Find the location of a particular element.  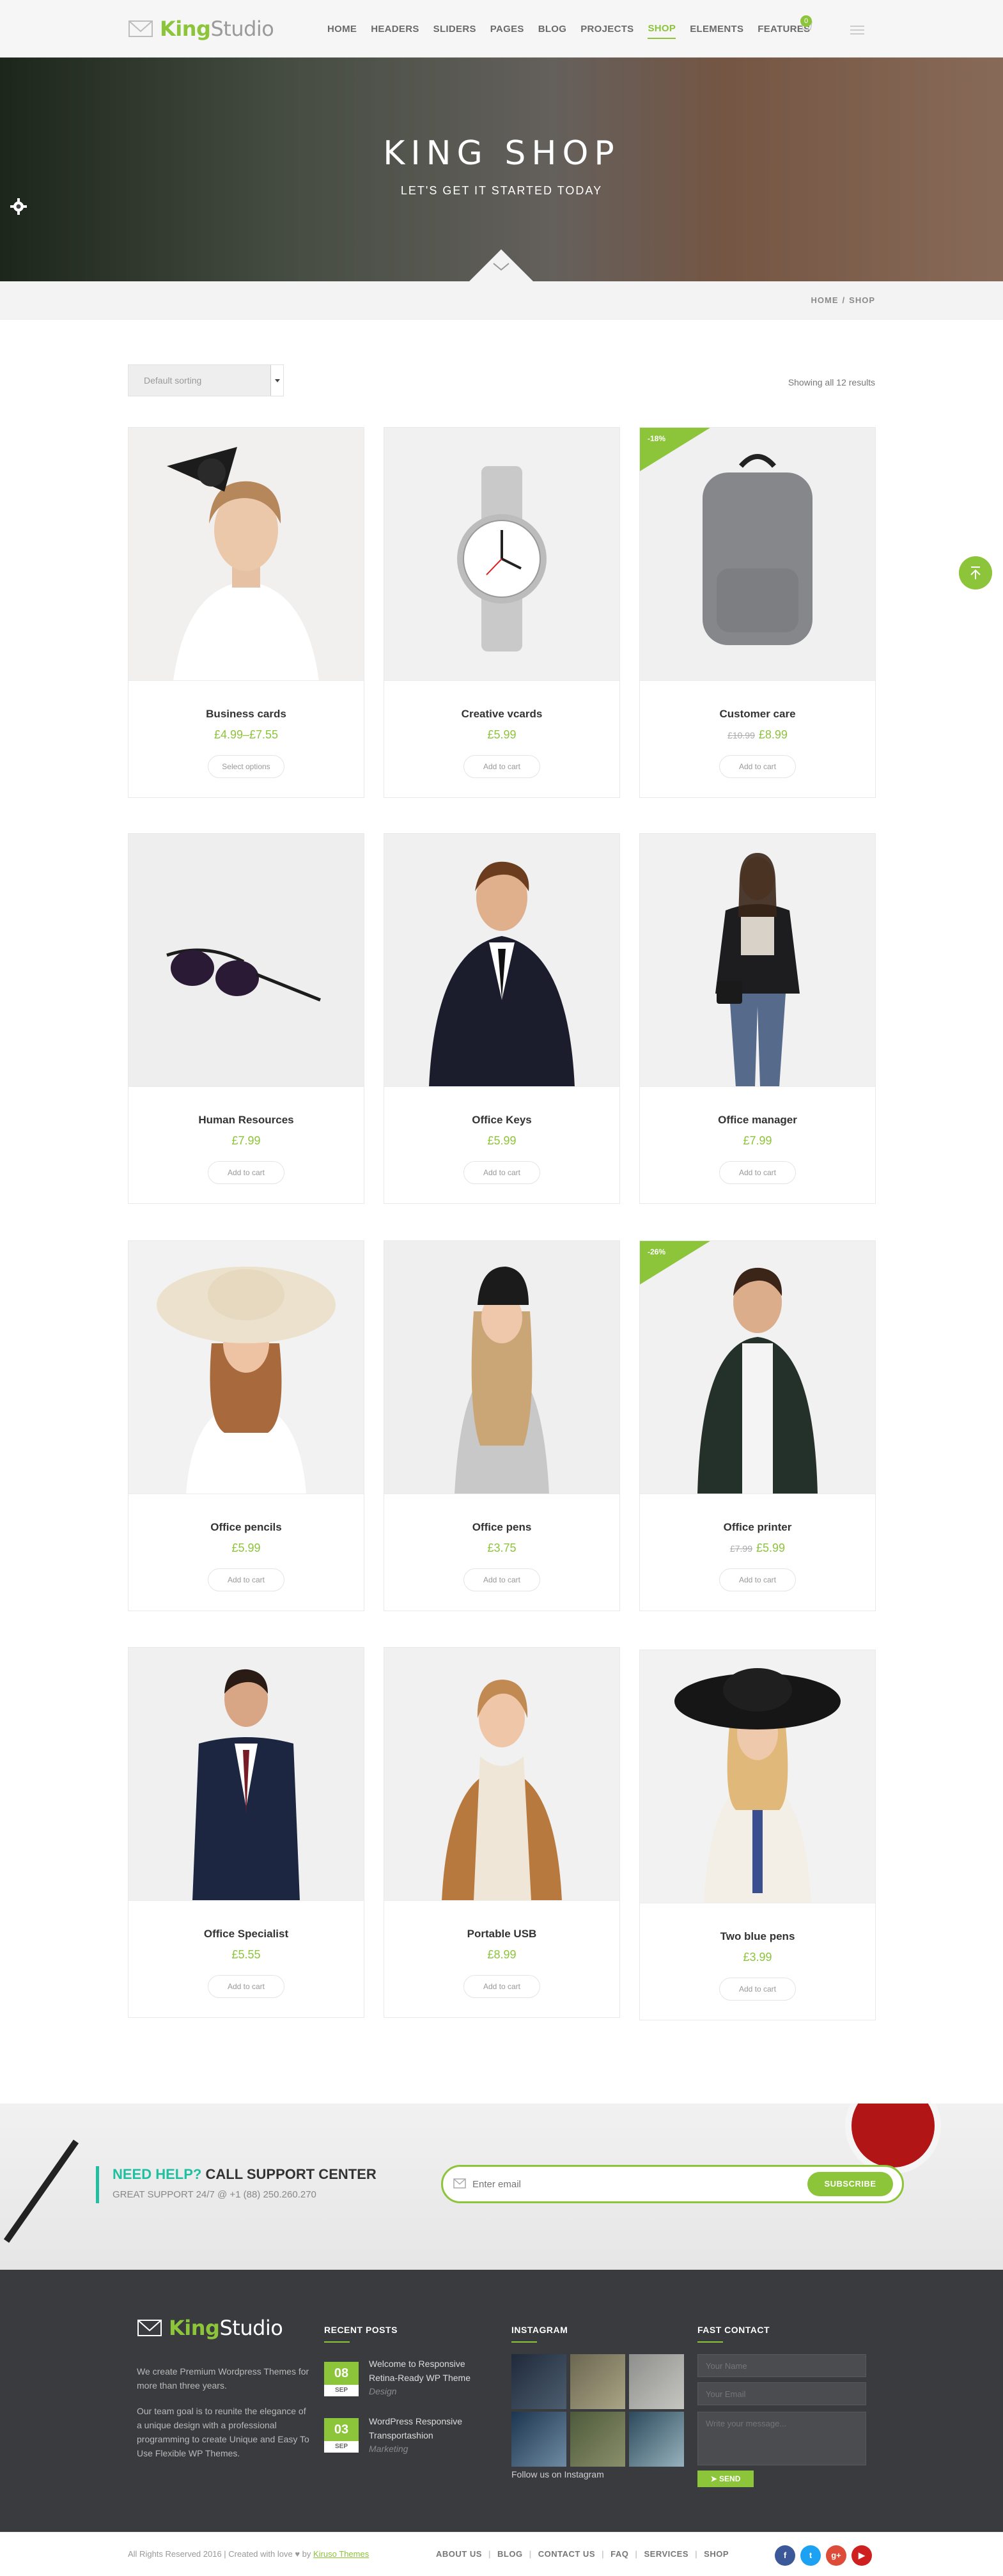

copyright-link: Kiruso Themes is located at coordinates (341, 2554).